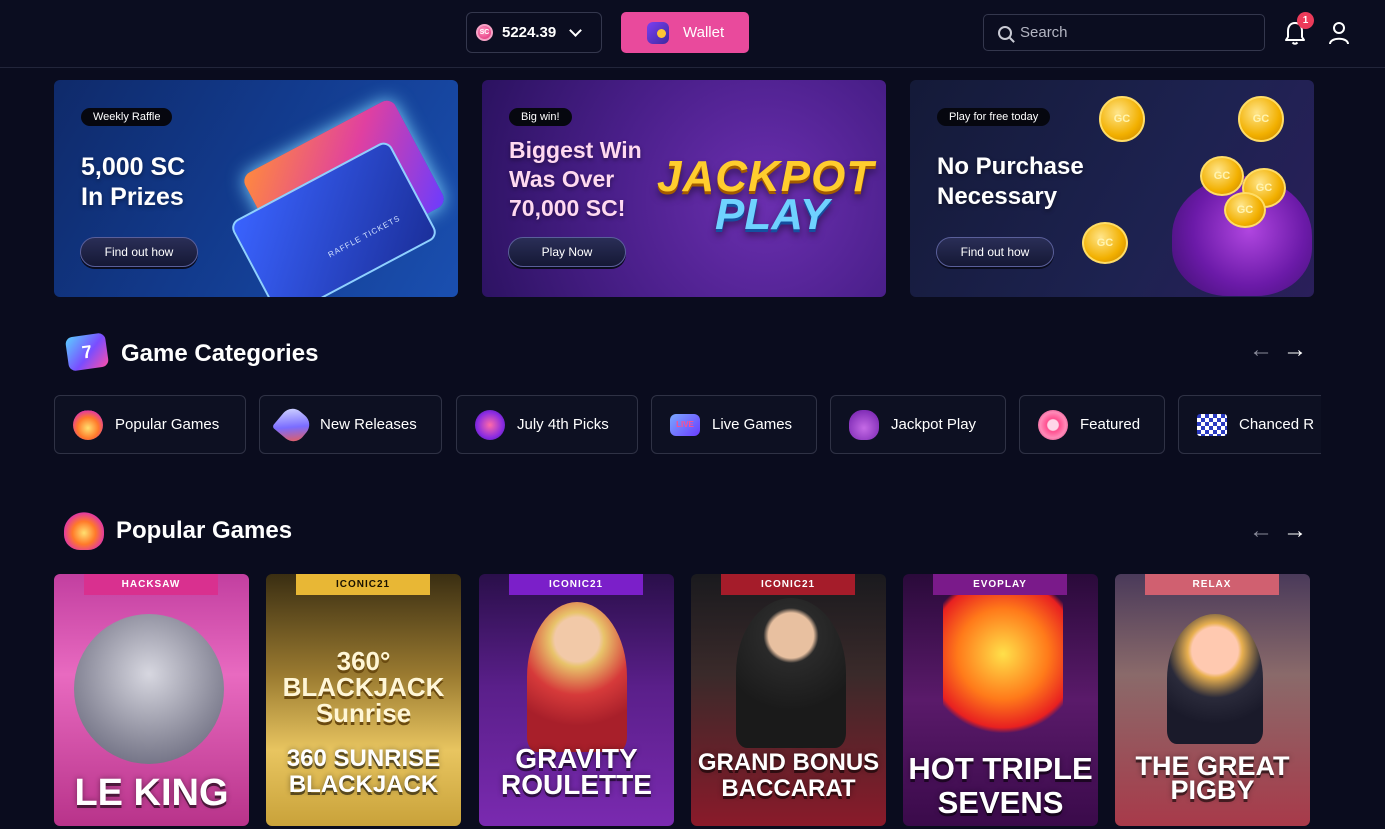 The height and width of the screenshot is (829, 1385). Describe the element at coordinates (490, 424) in the screenshot. I see `firework-icon` at that location.